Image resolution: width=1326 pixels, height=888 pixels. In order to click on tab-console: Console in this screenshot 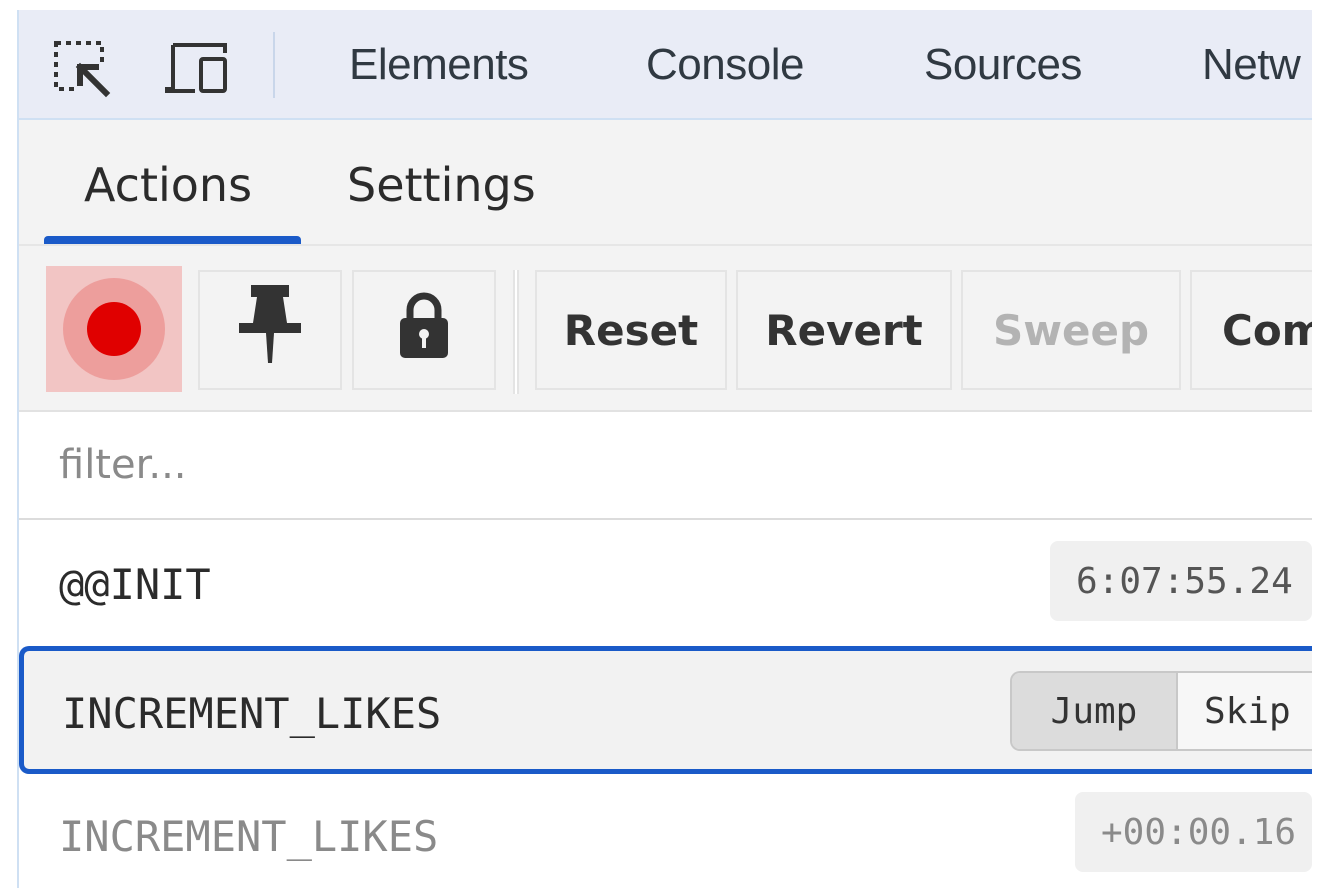, I will do `click(725, 65)`.